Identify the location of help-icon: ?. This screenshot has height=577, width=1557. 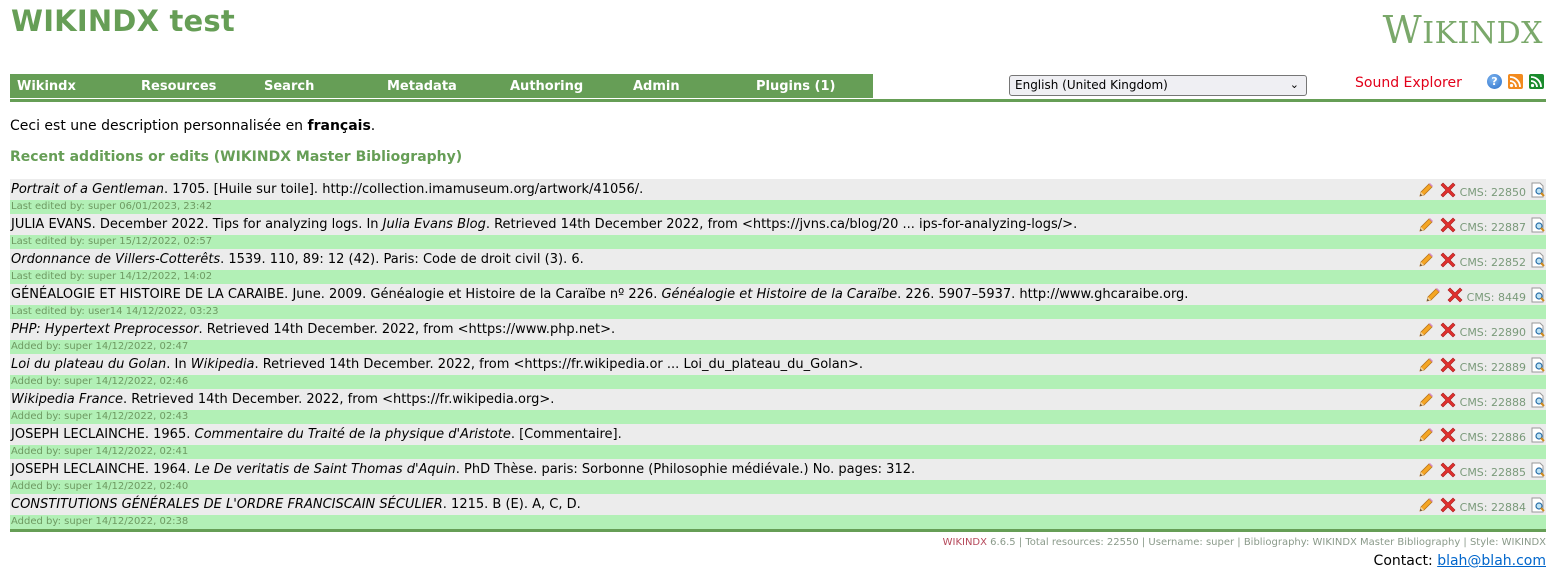
(1494, 81).